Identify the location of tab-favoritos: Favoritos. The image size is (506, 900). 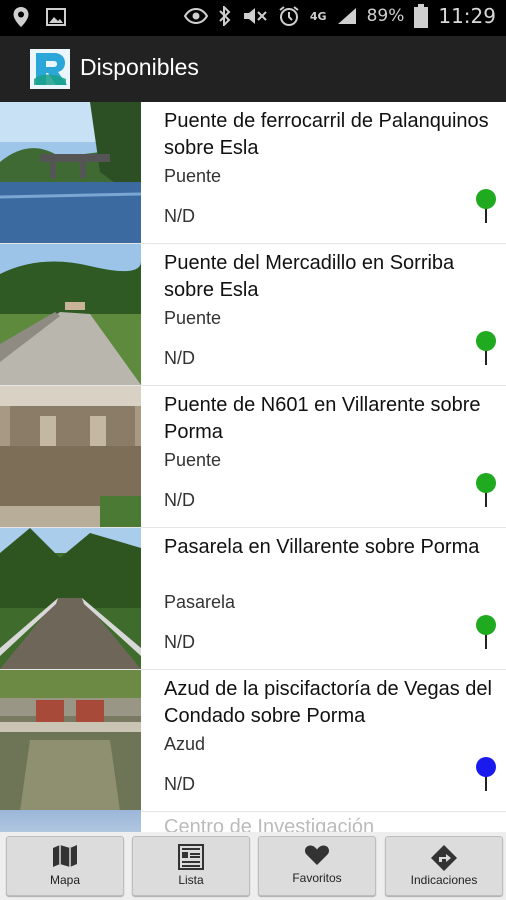
(317, 866).